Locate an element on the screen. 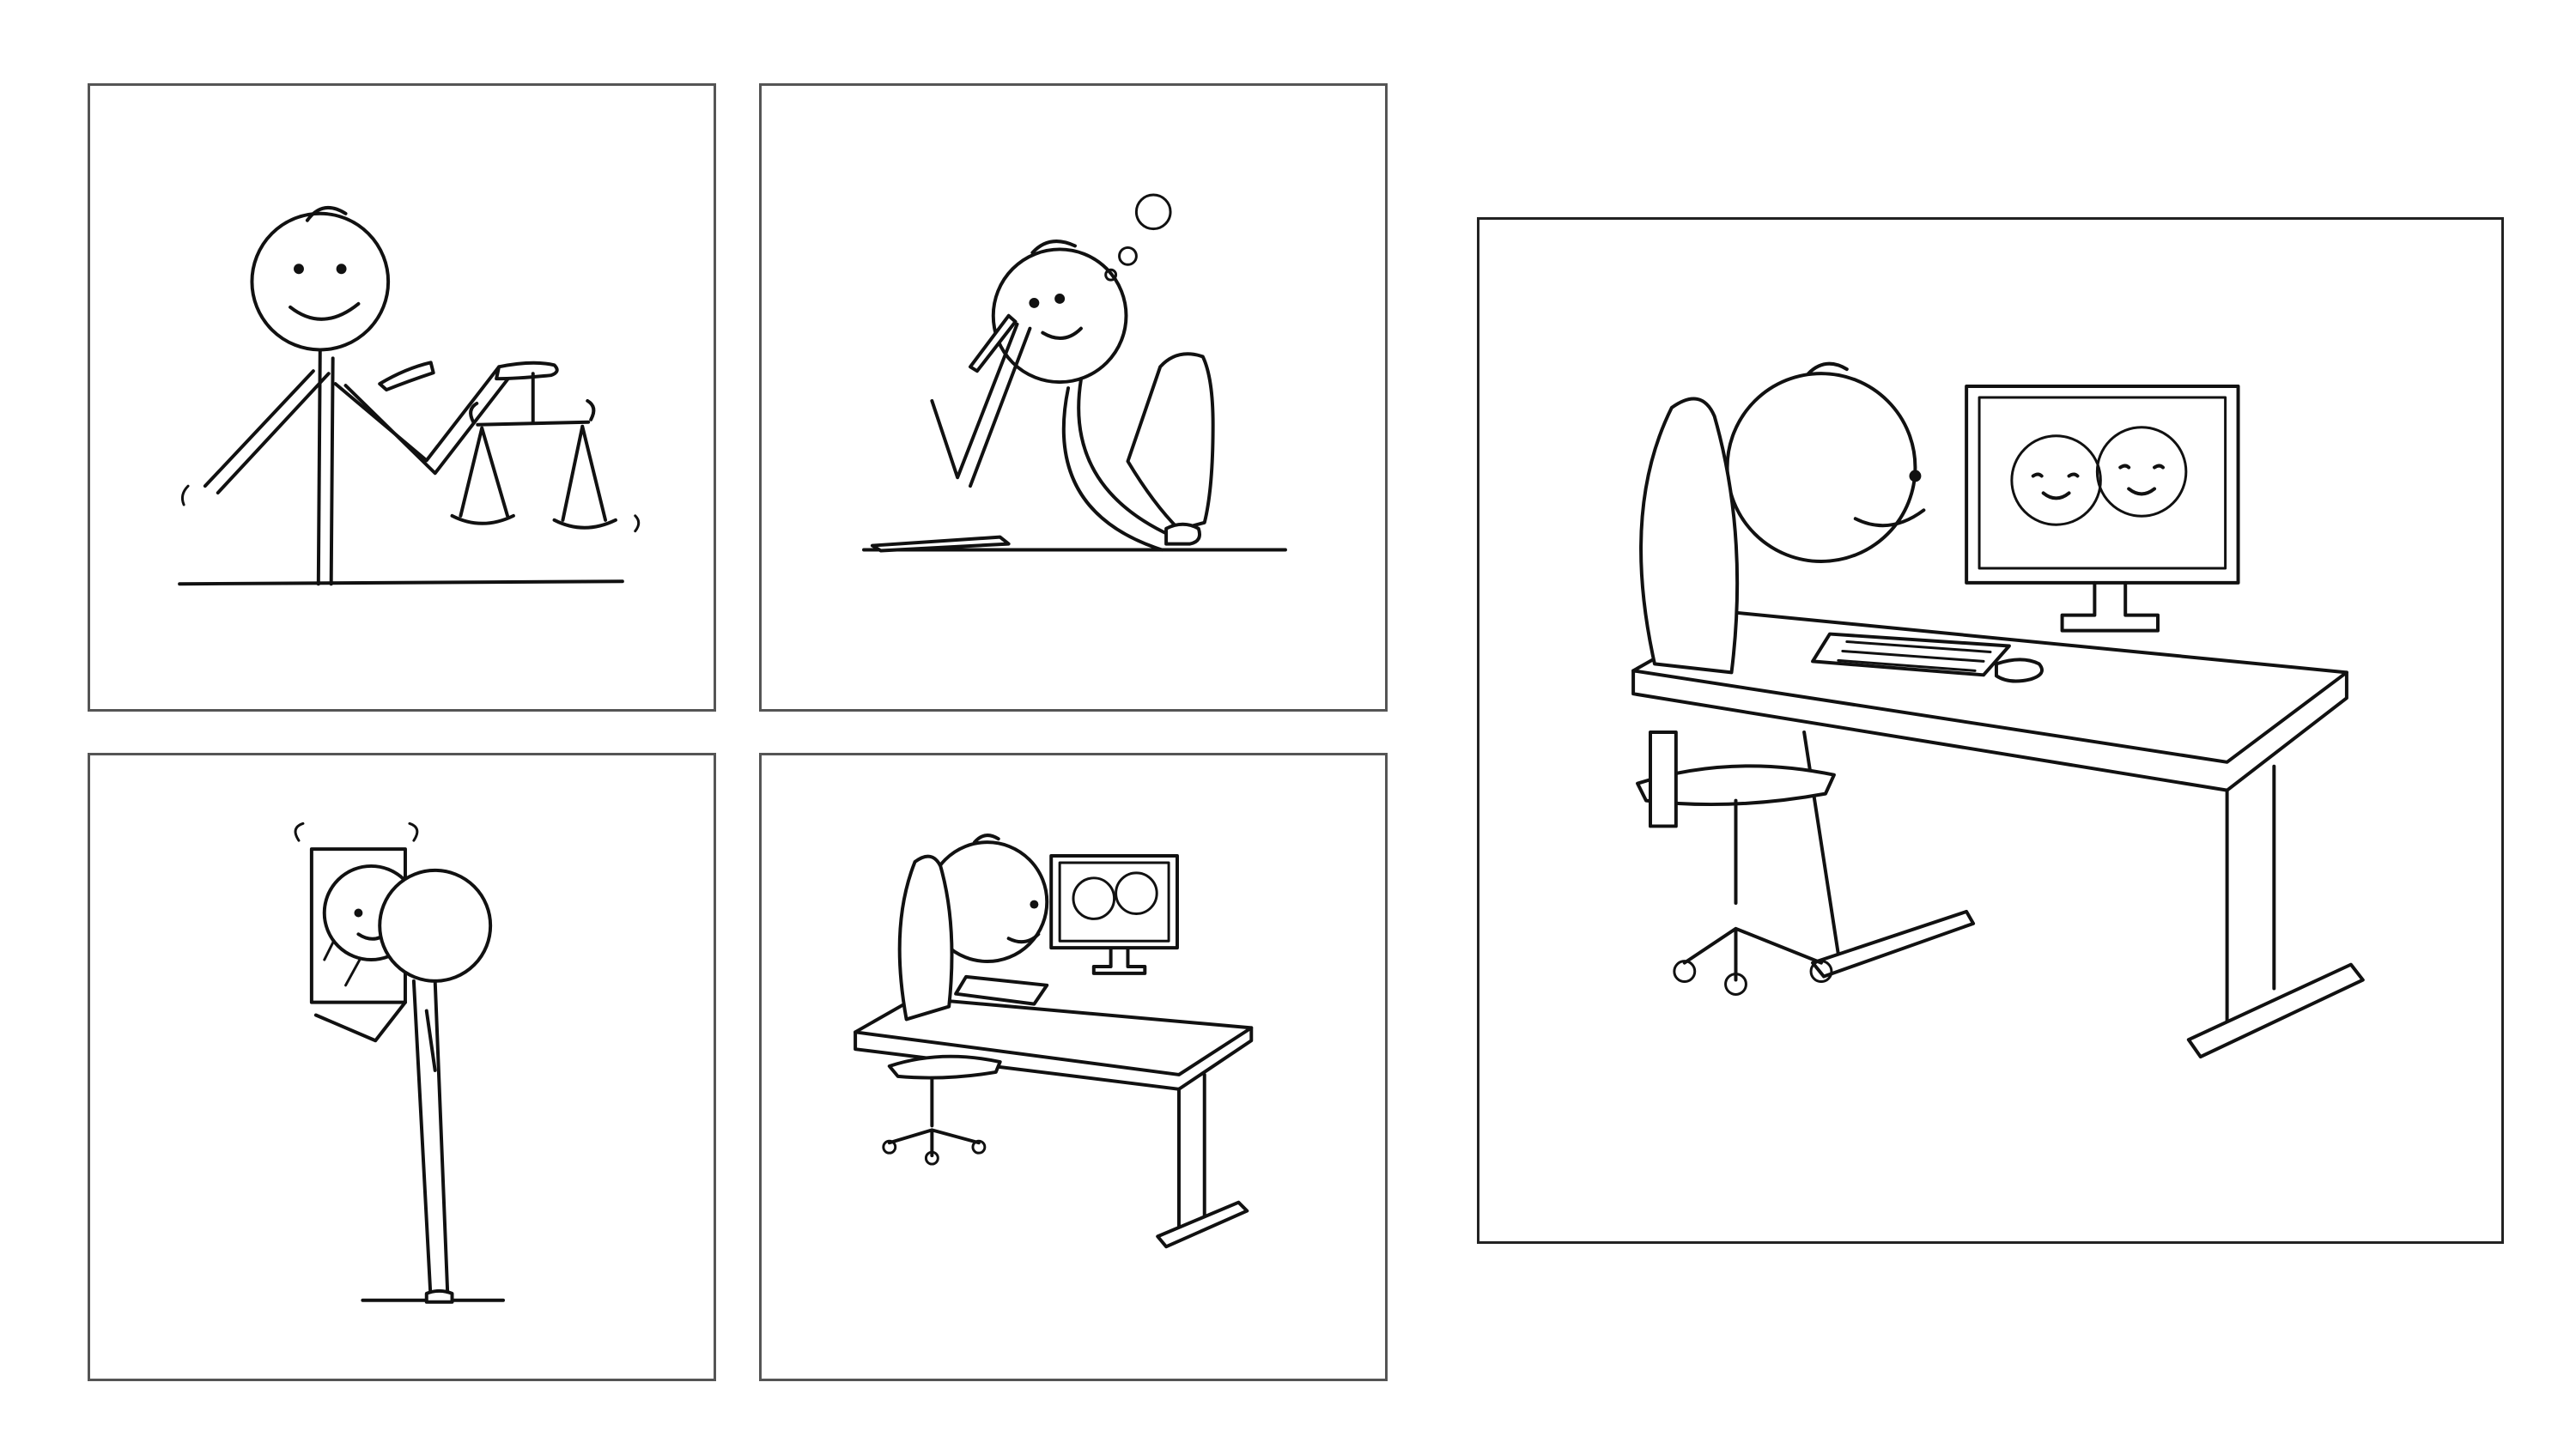 The width and height of the screenshot is (2576, 1449). panel-thinking is located at coordinates (1074, 397).